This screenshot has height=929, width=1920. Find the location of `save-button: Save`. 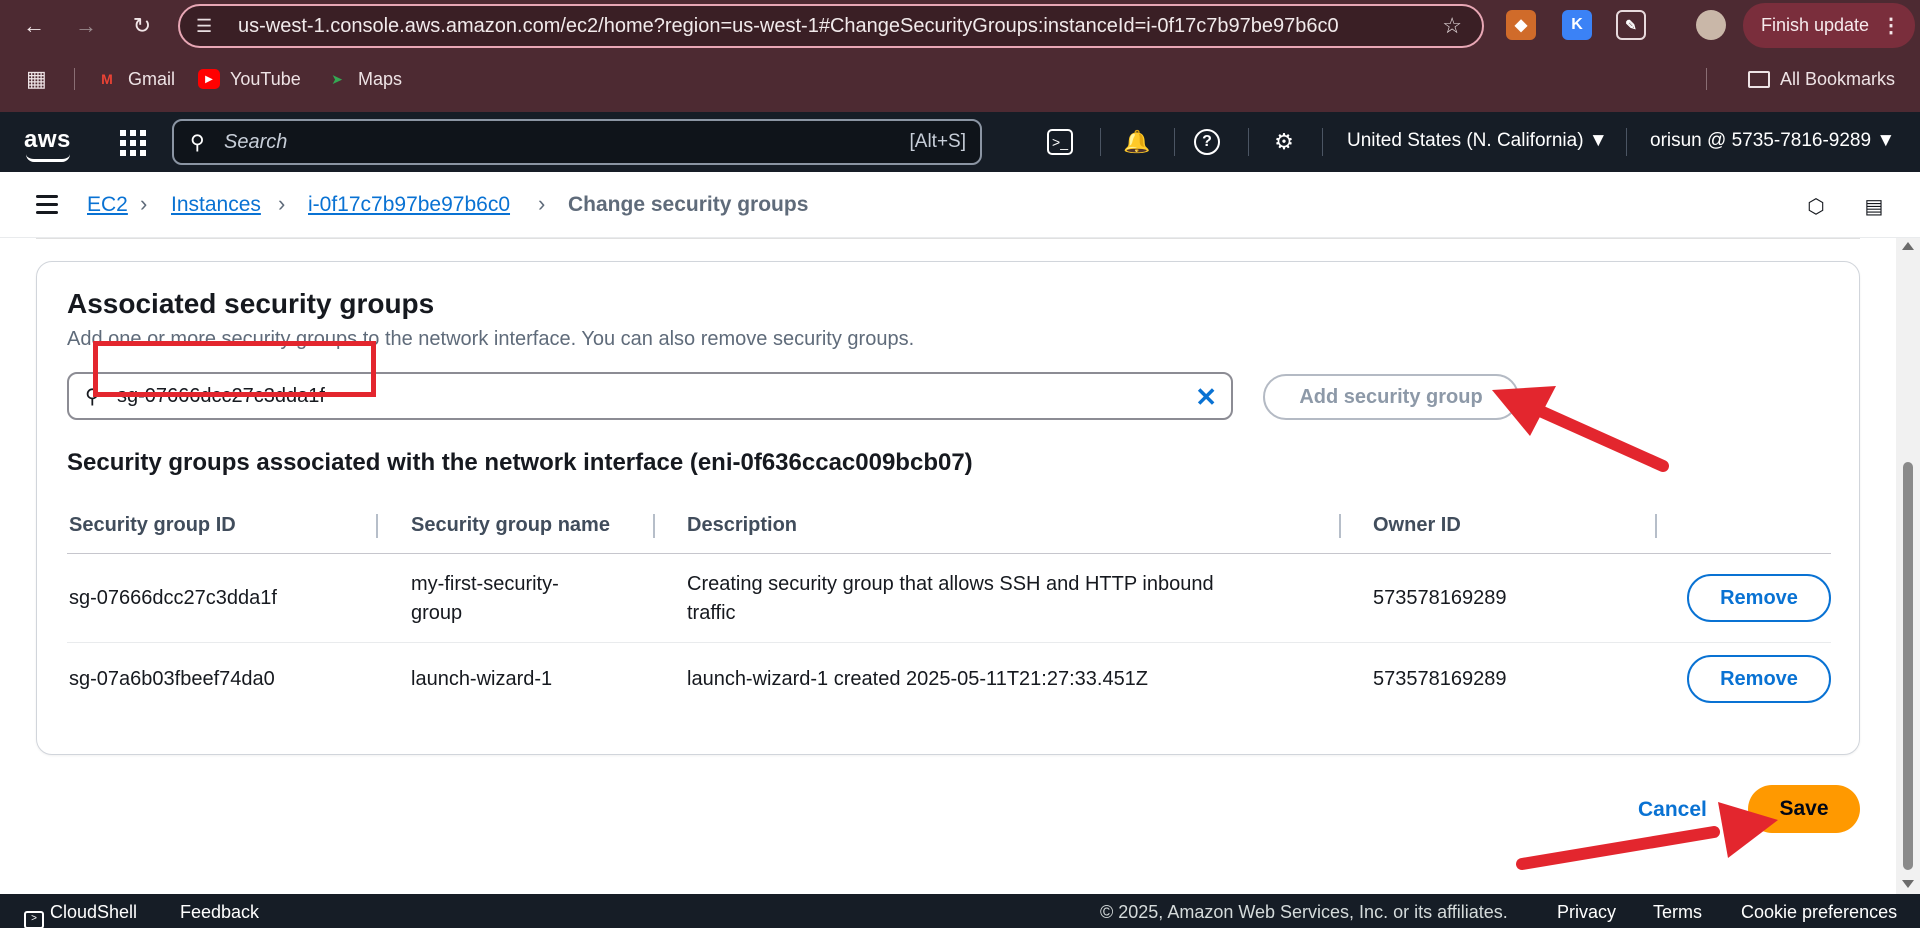

save-button: Save is located at coordinates (1804, 809).